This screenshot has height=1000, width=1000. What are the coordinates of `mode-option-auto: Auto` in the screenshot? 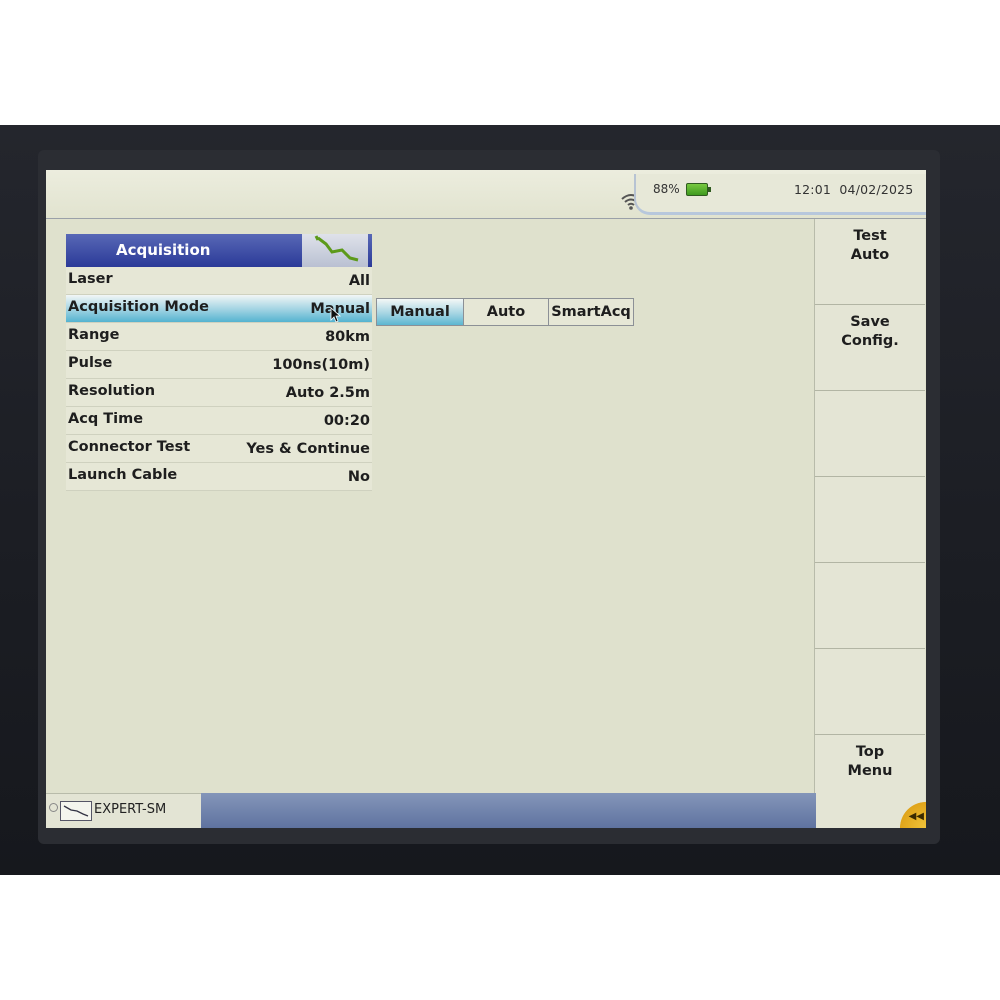 It's located at (506, 312).